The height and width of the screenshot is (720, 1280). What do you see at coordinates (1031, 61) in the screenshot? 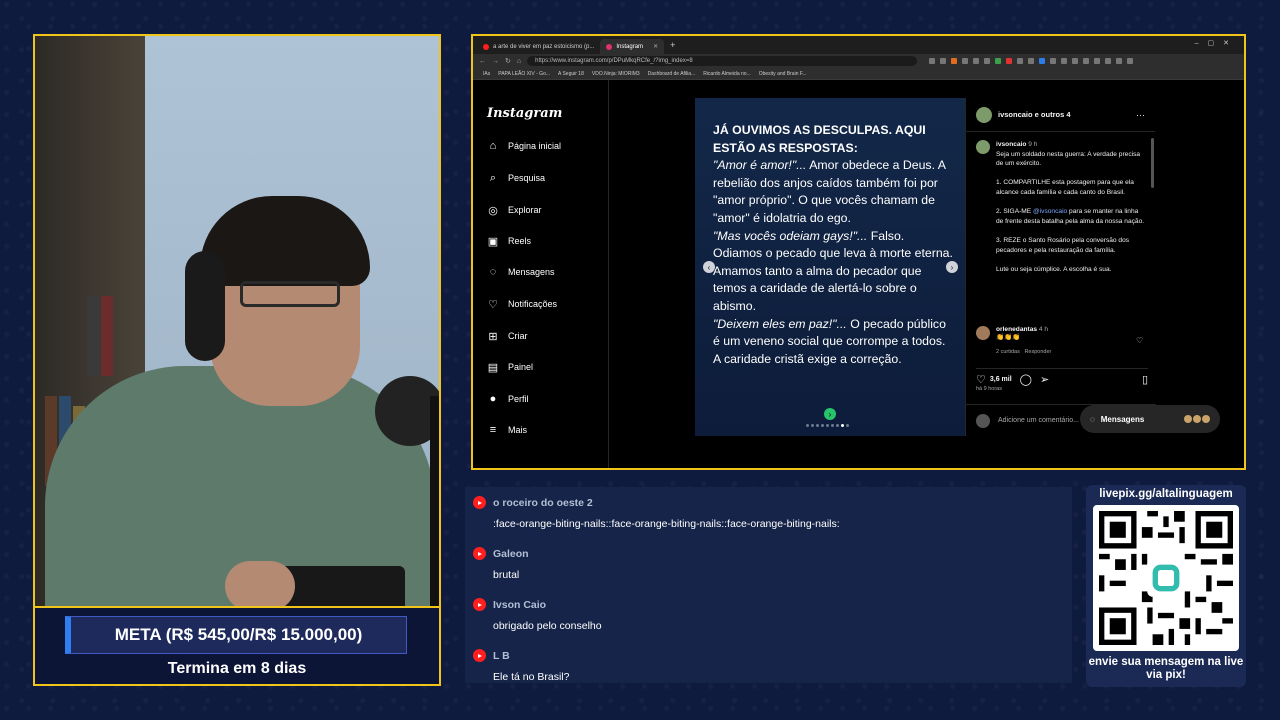
I see `extension-icons` at bounding box center [1031, 61].